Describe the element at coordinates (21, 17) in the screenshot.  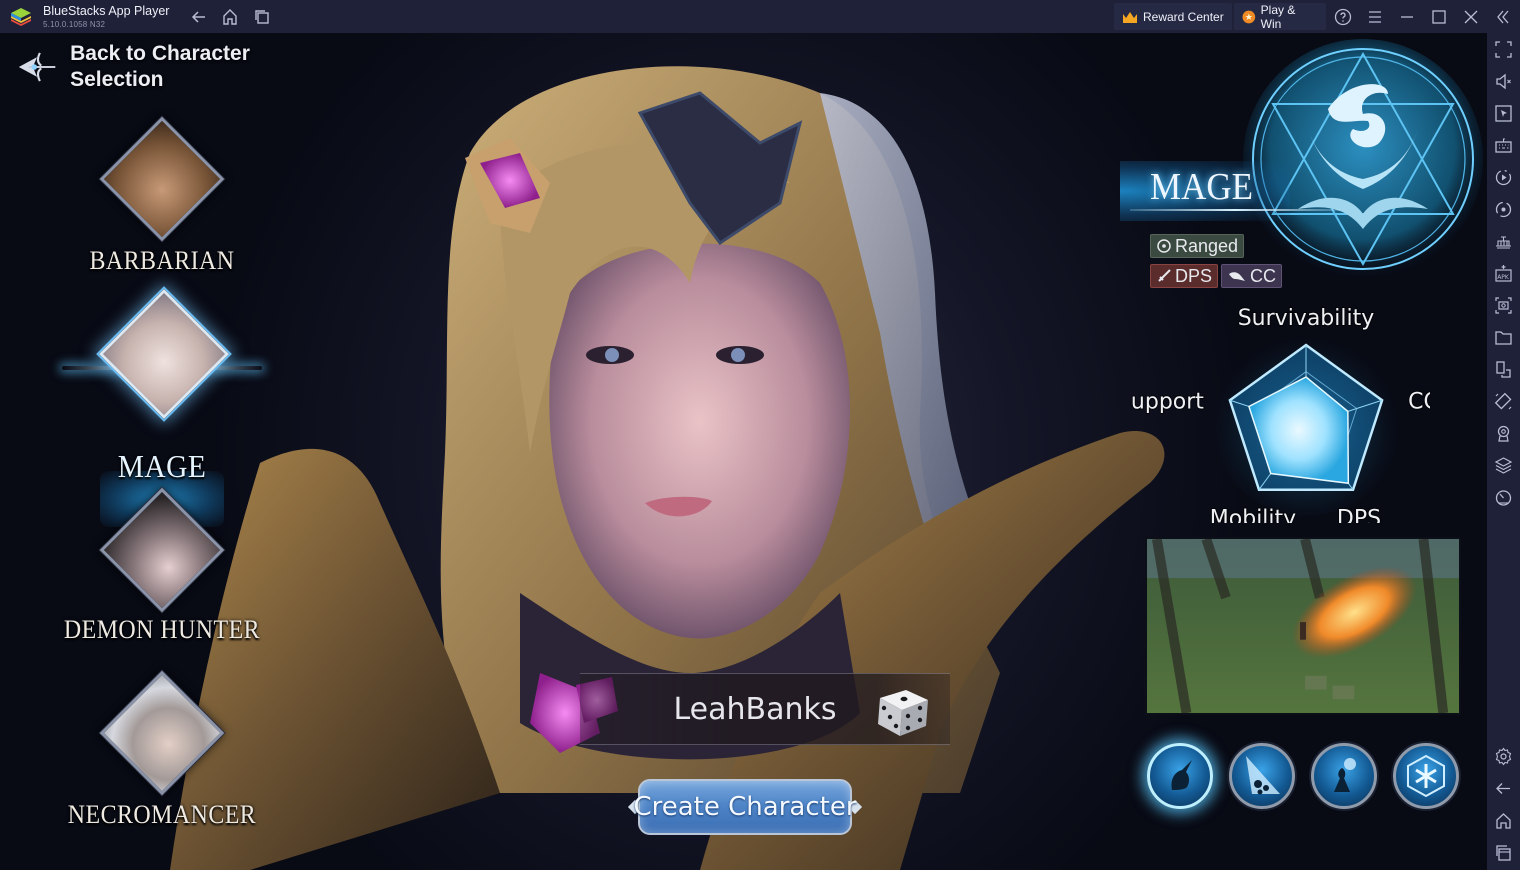
I see `bluestacks-logo-icon` at that location.